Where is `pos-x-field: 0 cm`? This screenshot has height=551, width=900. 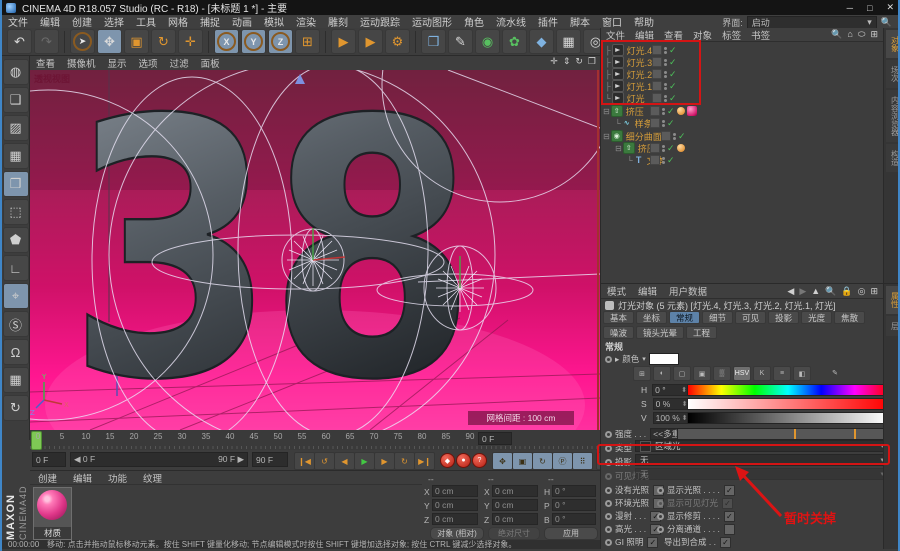
pos-x-field: 0 cm is located at coordinates (455, 491).